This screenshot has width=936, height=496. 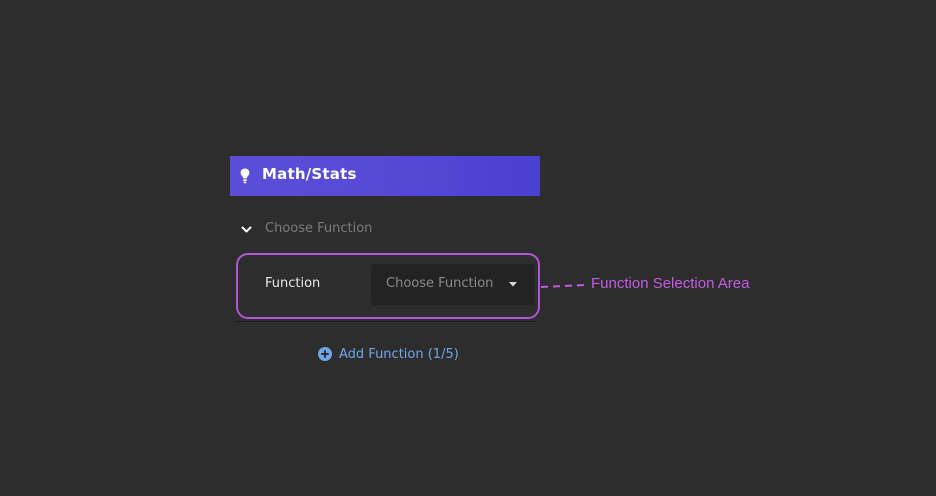 I want to click on panel-title: Math/Stats, so click(x=309, y=174).